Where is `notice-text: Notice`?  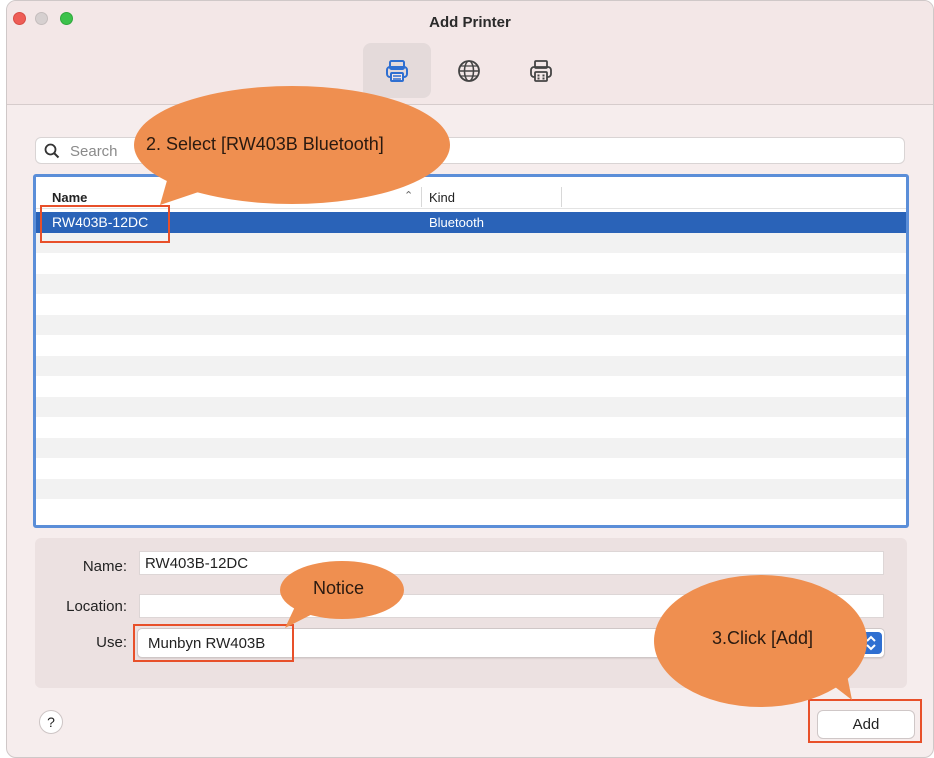
notice-text: Notice is located at coordinates (339, 588).